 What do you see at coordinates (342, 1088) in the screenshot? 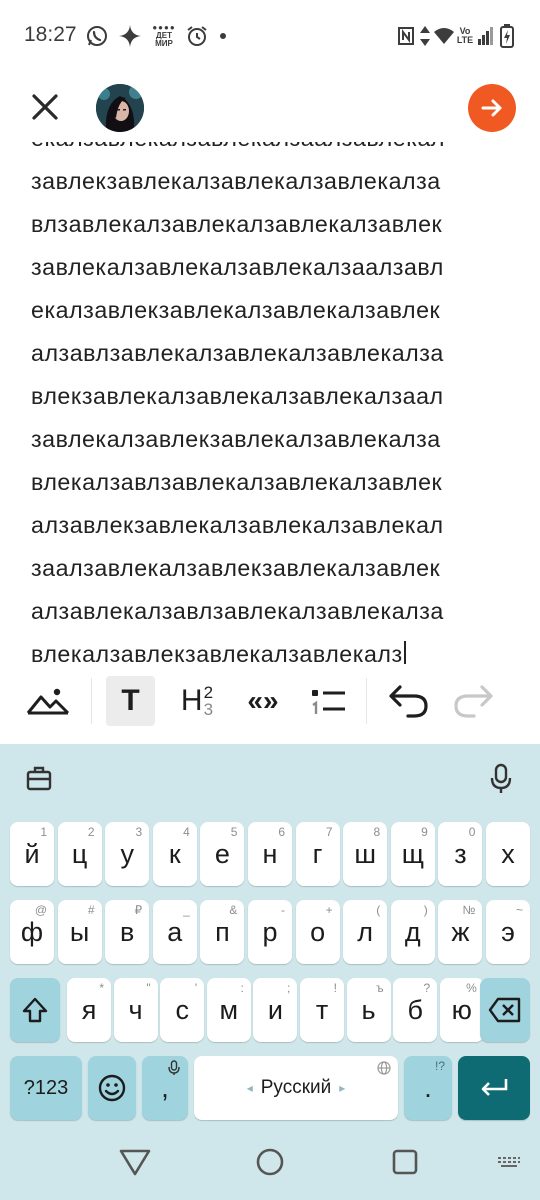
I see `space-right-arrow: ▸` at bounding box center [342, 1088].